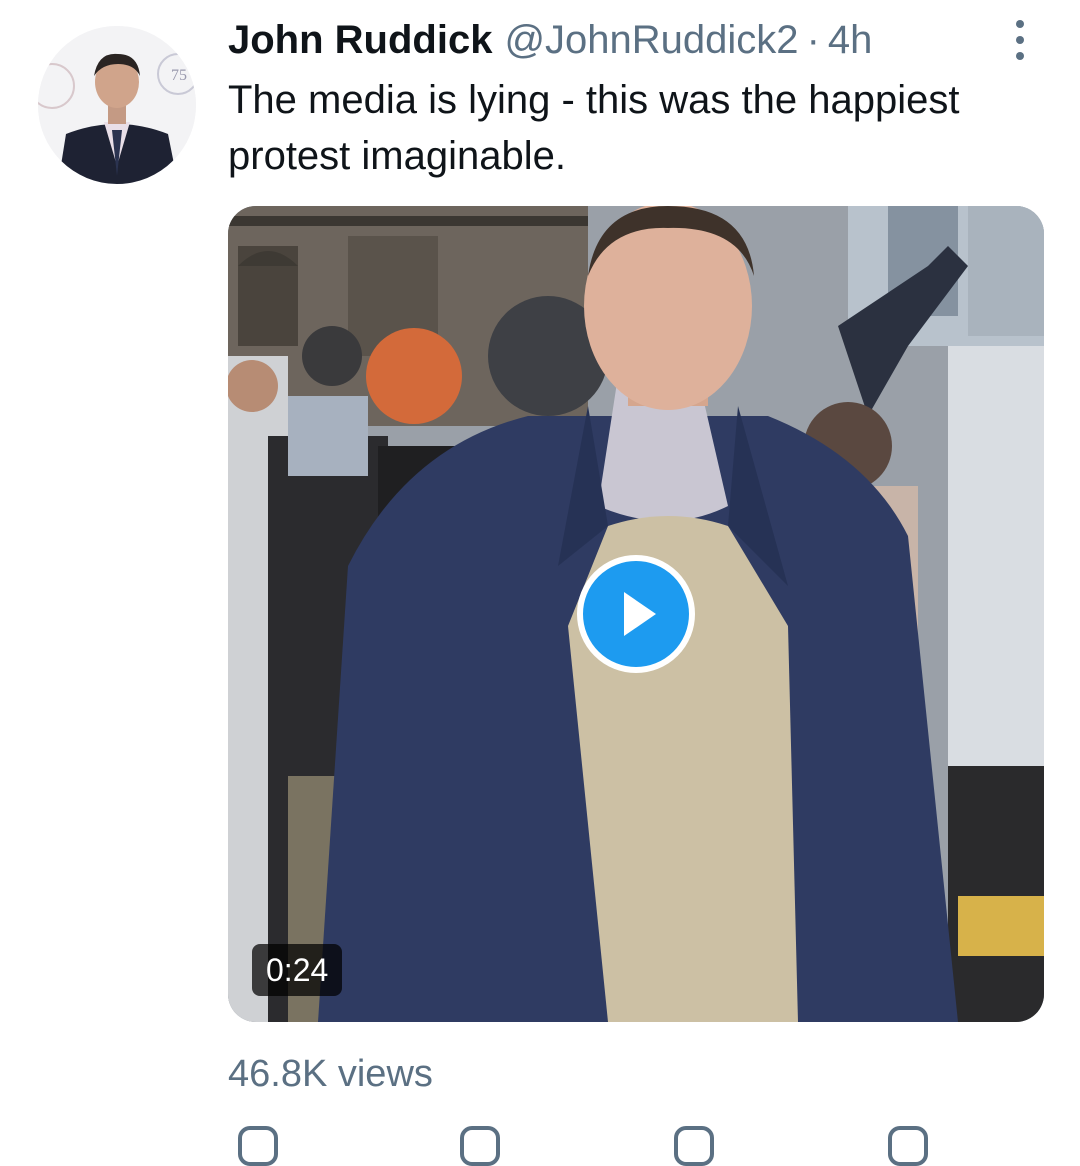  I want to click on reply-icon, so click(258, 1146).